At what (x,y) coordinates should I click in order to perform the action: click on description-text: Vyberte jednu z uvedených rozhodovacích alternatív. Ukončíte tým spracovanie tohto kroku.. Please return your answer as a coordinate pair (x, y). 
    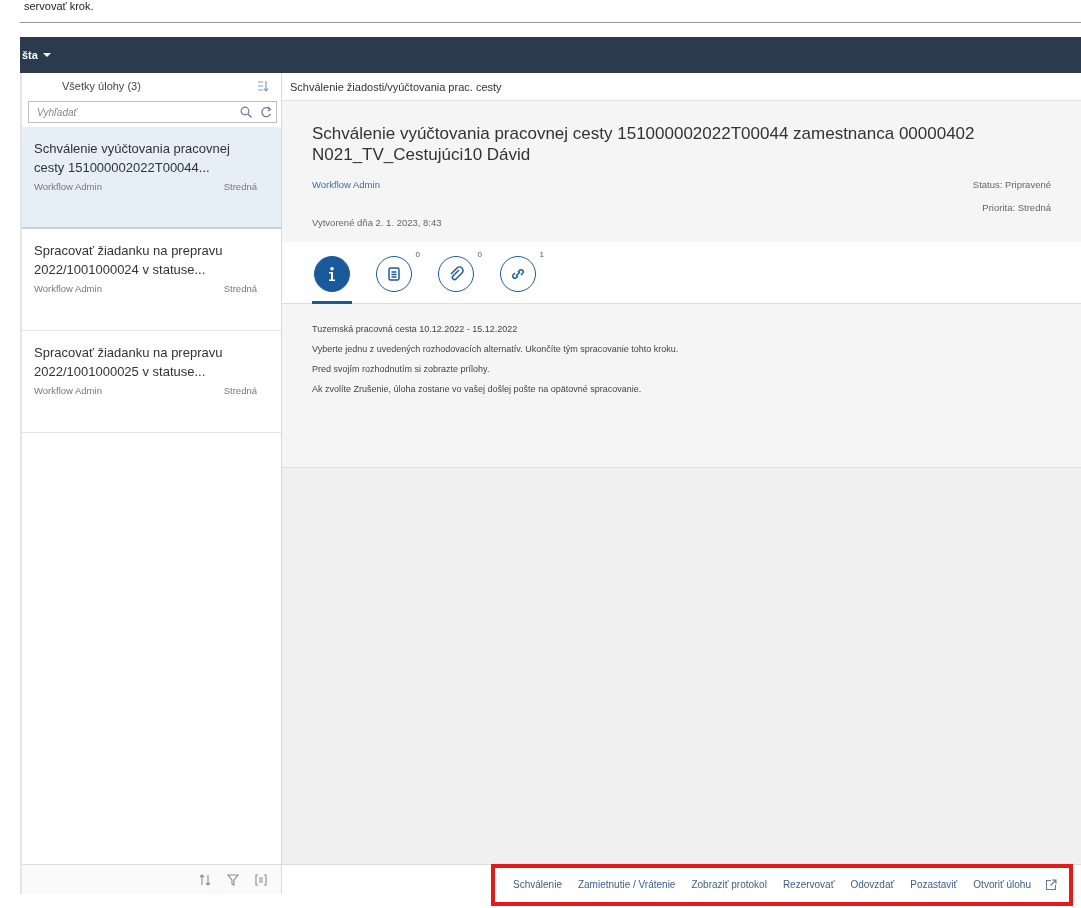
    Looking at the image, I should click on (496, 349).